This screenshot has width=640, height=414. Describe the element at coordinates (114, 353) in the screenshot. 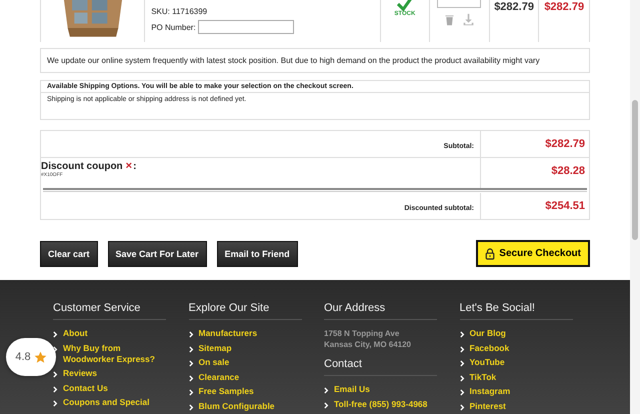

I see `footer-link: Why Buy from Woodworker Express?` at that location.